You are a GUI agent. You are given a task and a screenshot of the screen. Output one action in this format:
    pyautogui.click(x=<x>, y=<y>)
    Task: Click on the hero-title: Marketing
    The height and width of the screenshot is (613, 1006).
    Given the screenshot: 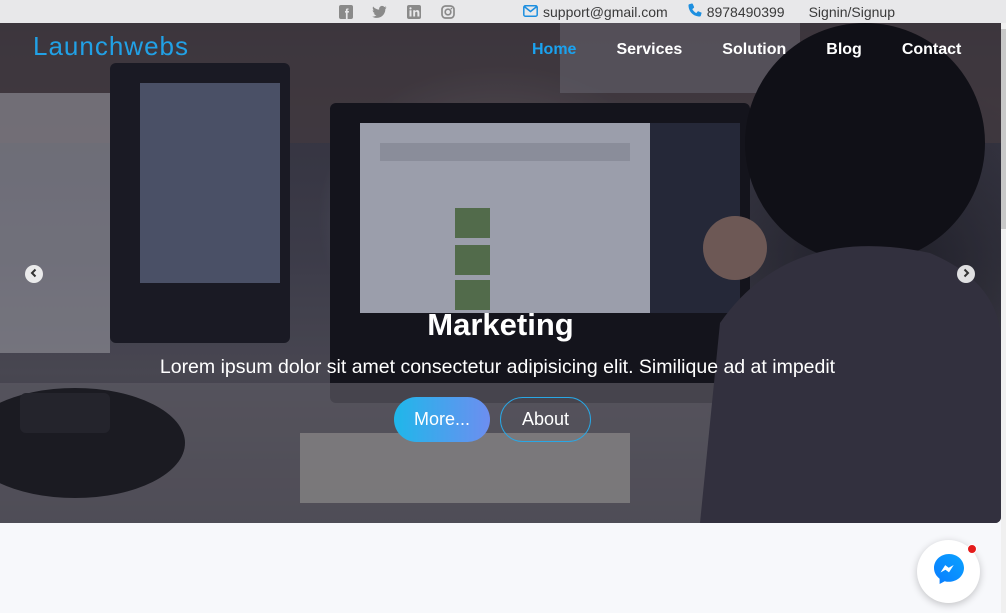 What is the action you would take?
    pyautogui.click(x=500, y=324)
    